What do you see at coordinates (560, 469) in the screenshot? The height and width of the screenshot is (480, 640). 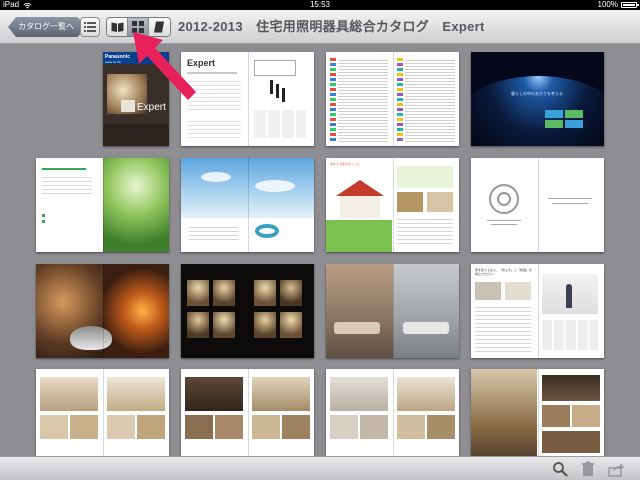 I see `search-icon` at bounding box center [560, 469].